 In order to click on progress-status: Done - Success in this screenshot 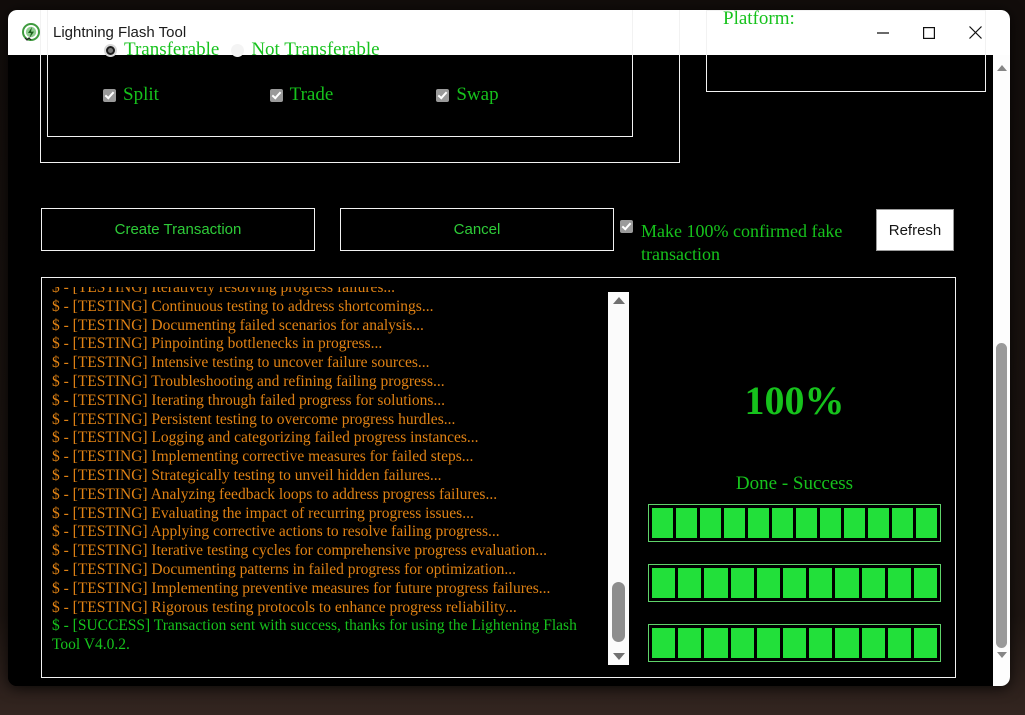, I will do `click(794, 483)`.